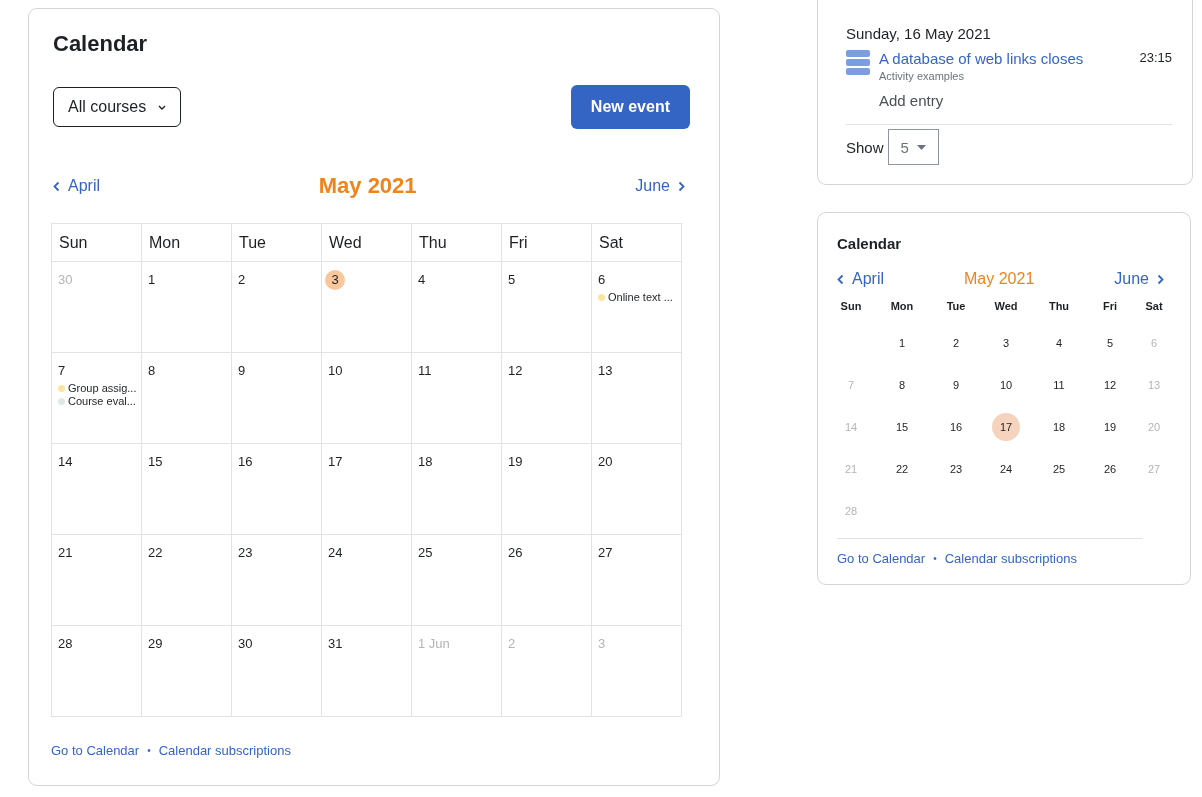 This screenshot has height=797, width=1202. What do you see at coordinates (606, 371) in the screenshot?
I see `day-number: 13` at bounding box center [606, 371].